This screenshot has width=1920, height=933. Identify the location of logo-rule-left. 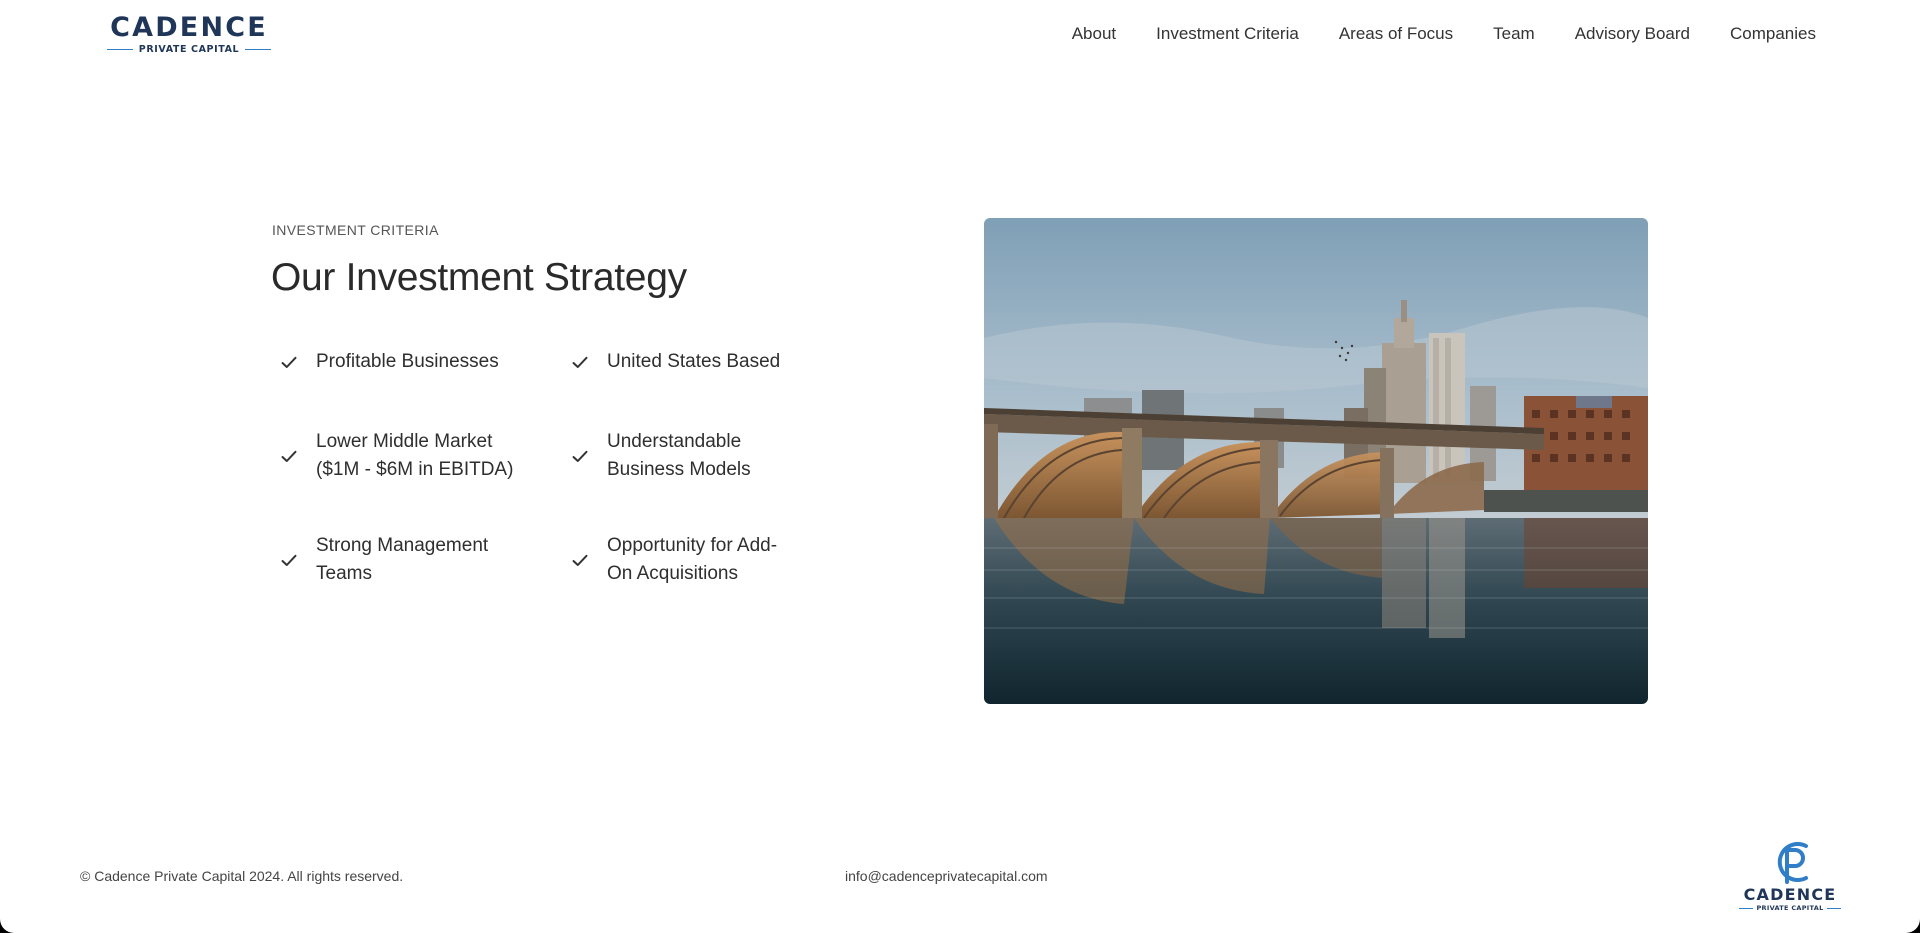
(119, 49).